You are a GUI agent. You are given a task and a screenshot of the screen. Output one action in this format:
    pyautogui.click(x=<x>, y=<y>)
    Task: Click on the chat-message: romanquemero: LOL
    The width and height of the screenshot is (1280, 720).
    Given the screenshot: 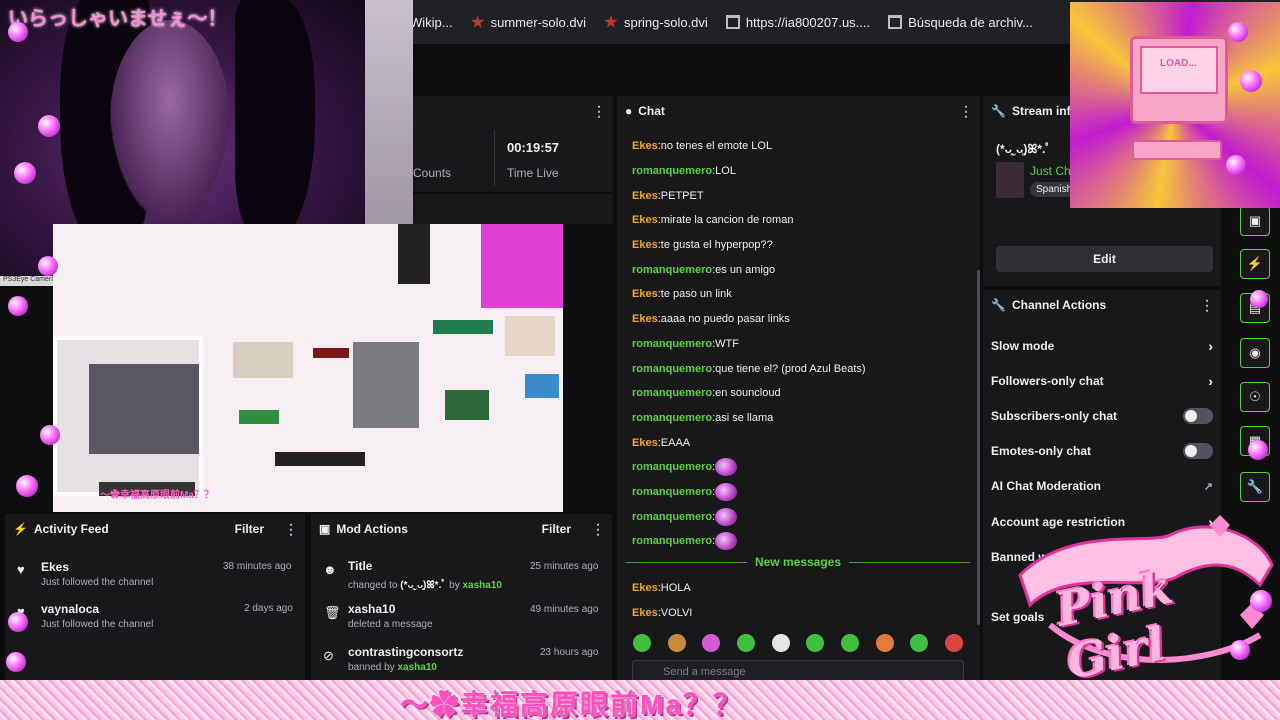 What is the action you would take?
    pyautogui.click(x=802, y=171)
    